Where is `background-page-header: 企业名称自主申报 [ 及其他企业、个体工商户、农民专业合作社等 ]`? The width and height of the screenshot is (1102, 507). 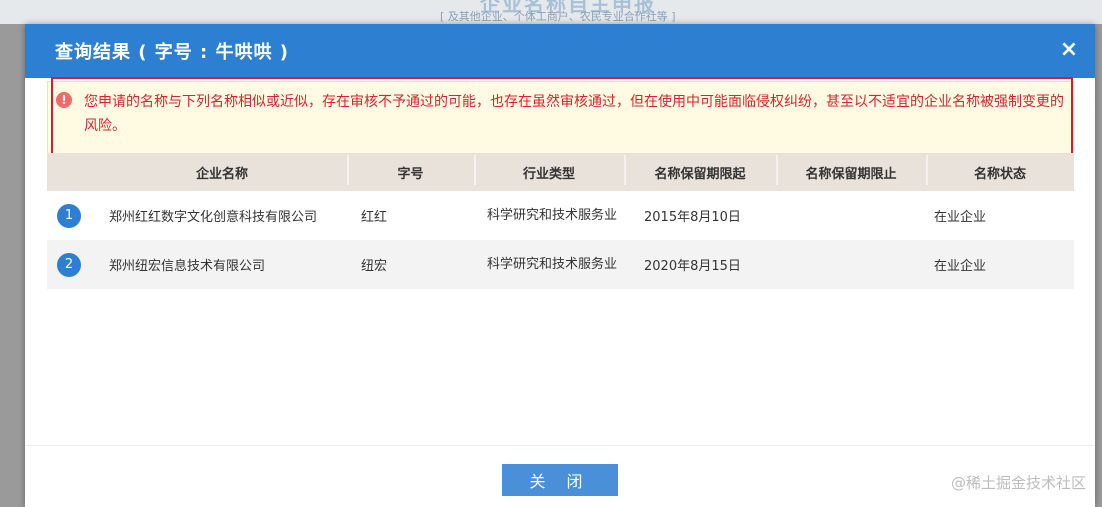
background-page-header: 企业名称自主申报 [ 及其他企业、个体工商户、农民专业合作社等 ] is located at coordinates (551, 12).